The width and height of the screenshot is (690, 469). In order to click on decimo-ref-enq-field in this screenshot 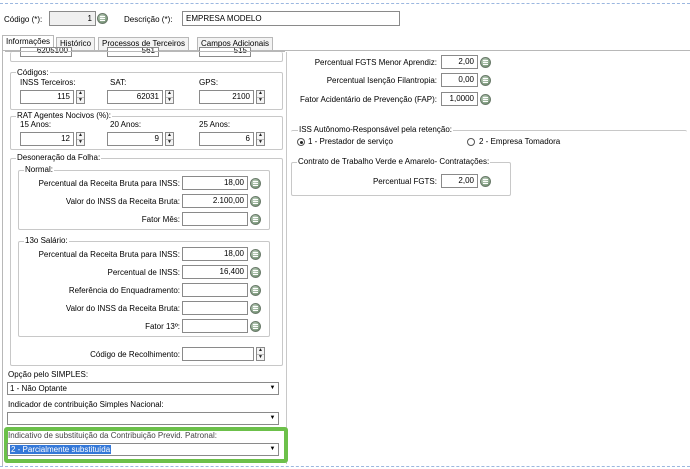, I will do `click(215, 290)`.